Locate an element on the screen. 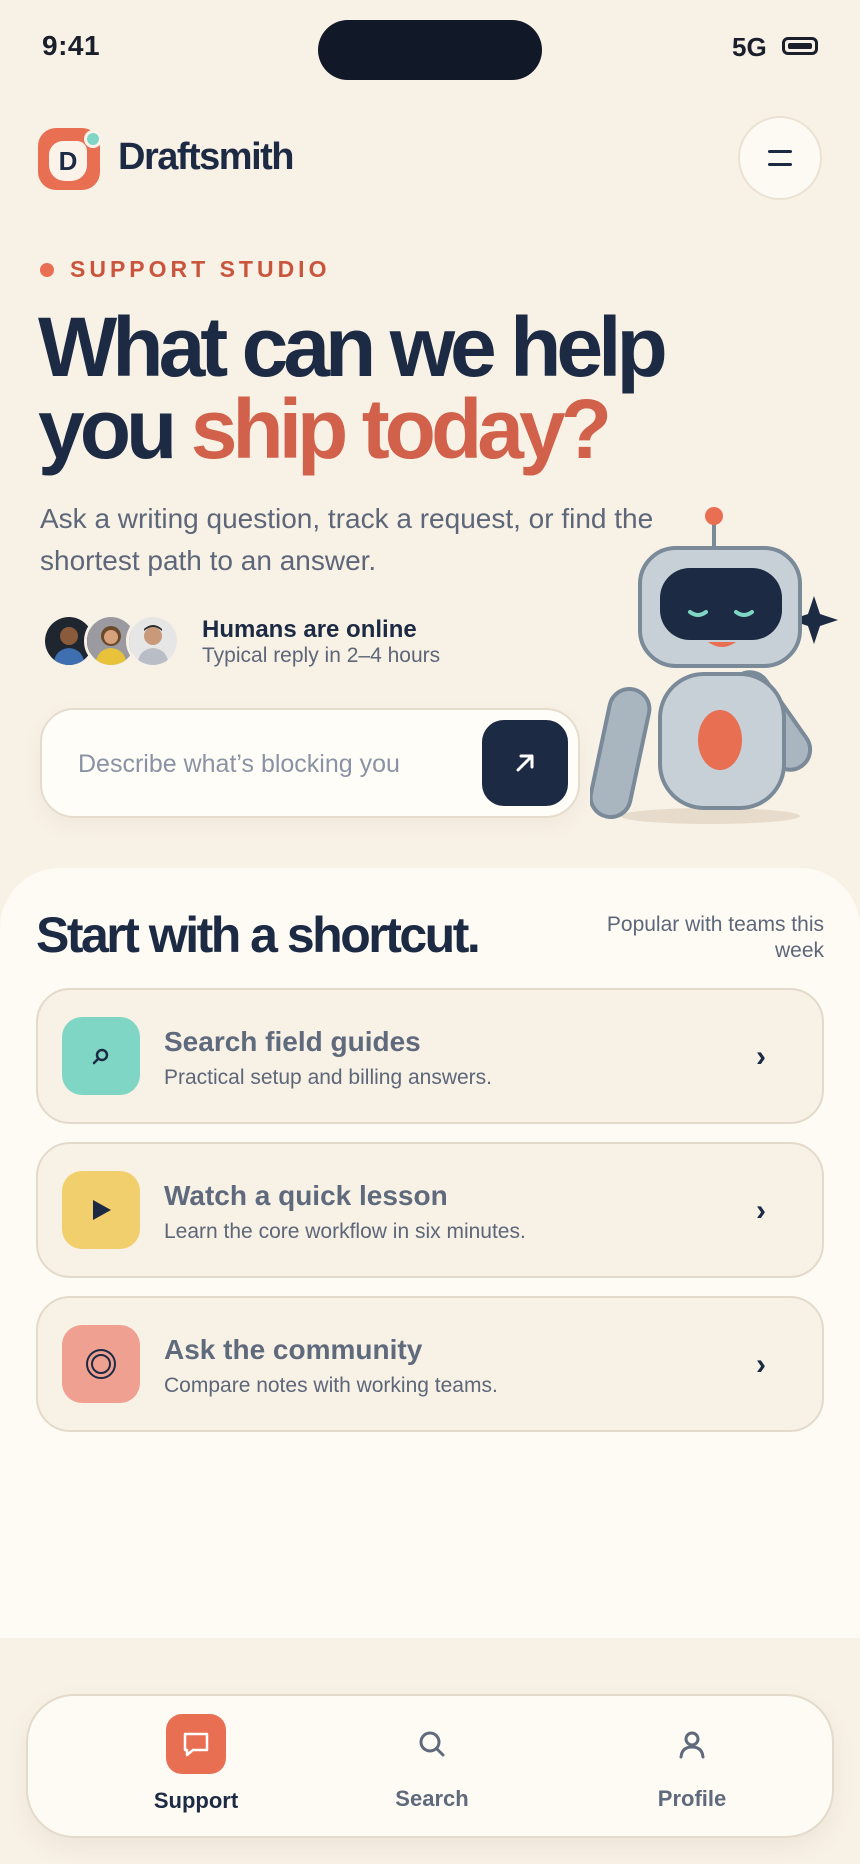  shortcut-title: Search field guides is located at coordinates (292, 1041).